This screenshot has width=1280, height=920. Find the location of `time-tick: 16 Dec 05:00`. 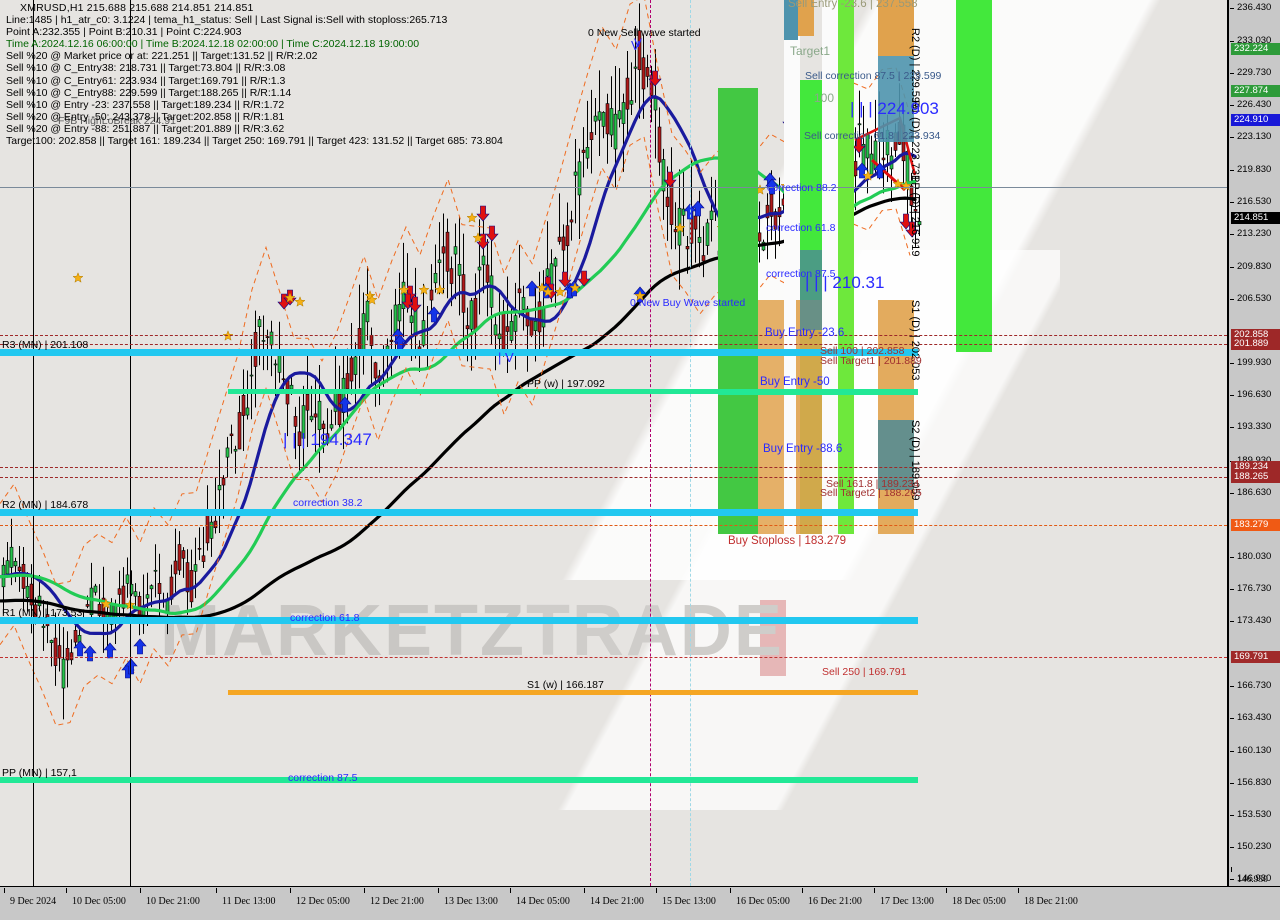

time-tick: 16 Dec 05:00 is located at coordinates (760, 897).